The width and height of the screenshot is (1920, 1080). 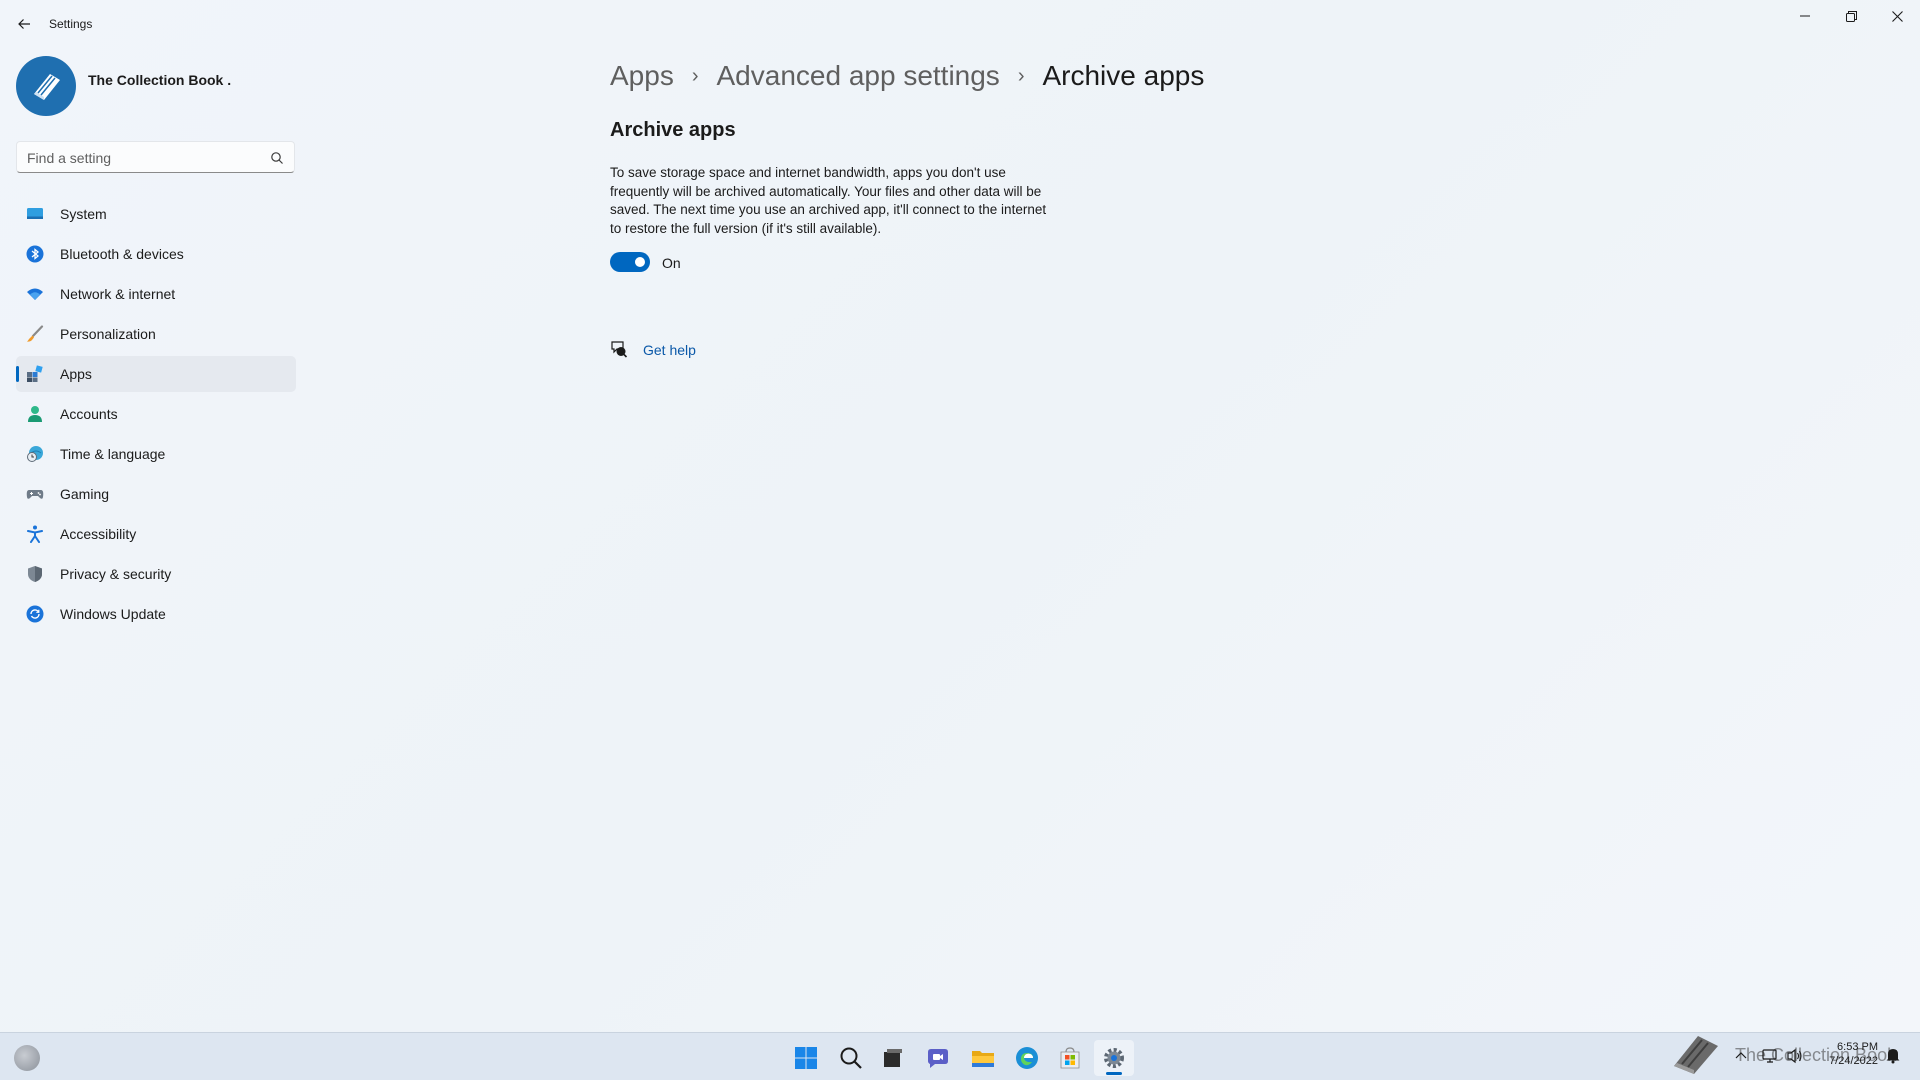 I want to click on settings-taskbar-button, so click(x=1114, y=1058).